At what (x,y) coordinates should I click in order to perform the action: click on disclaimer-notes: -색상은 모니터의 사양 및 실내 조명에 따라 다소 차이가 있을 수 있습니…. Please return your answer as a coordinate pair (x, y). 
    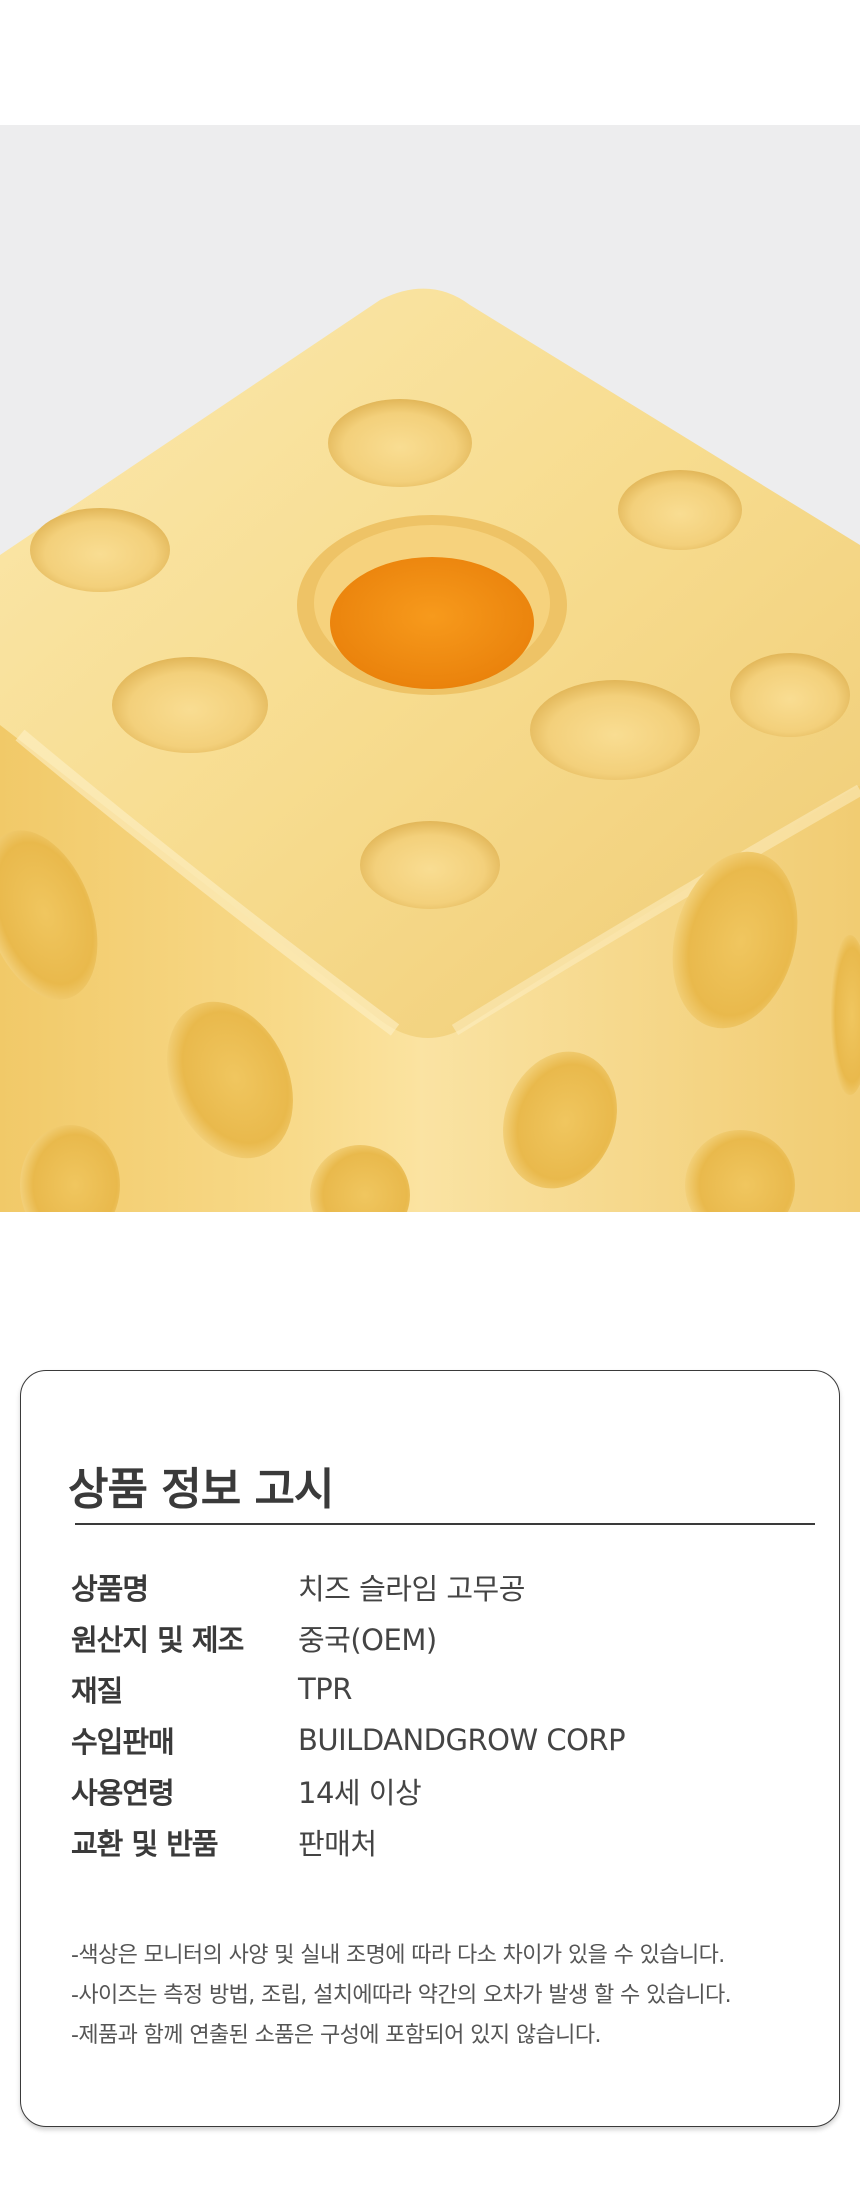
    Looking at the image, I should click on (441, 1996).